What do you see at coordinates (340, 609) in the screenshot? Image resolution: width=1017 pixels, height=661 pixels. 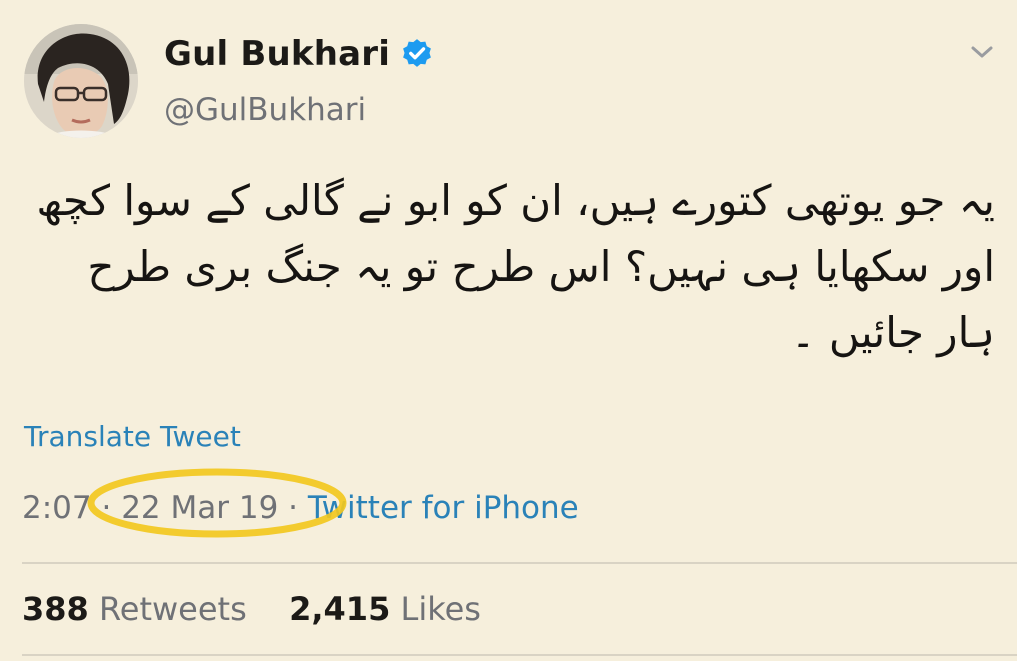 I see `likes-count: 2,415` at bounding box center [340, 609].